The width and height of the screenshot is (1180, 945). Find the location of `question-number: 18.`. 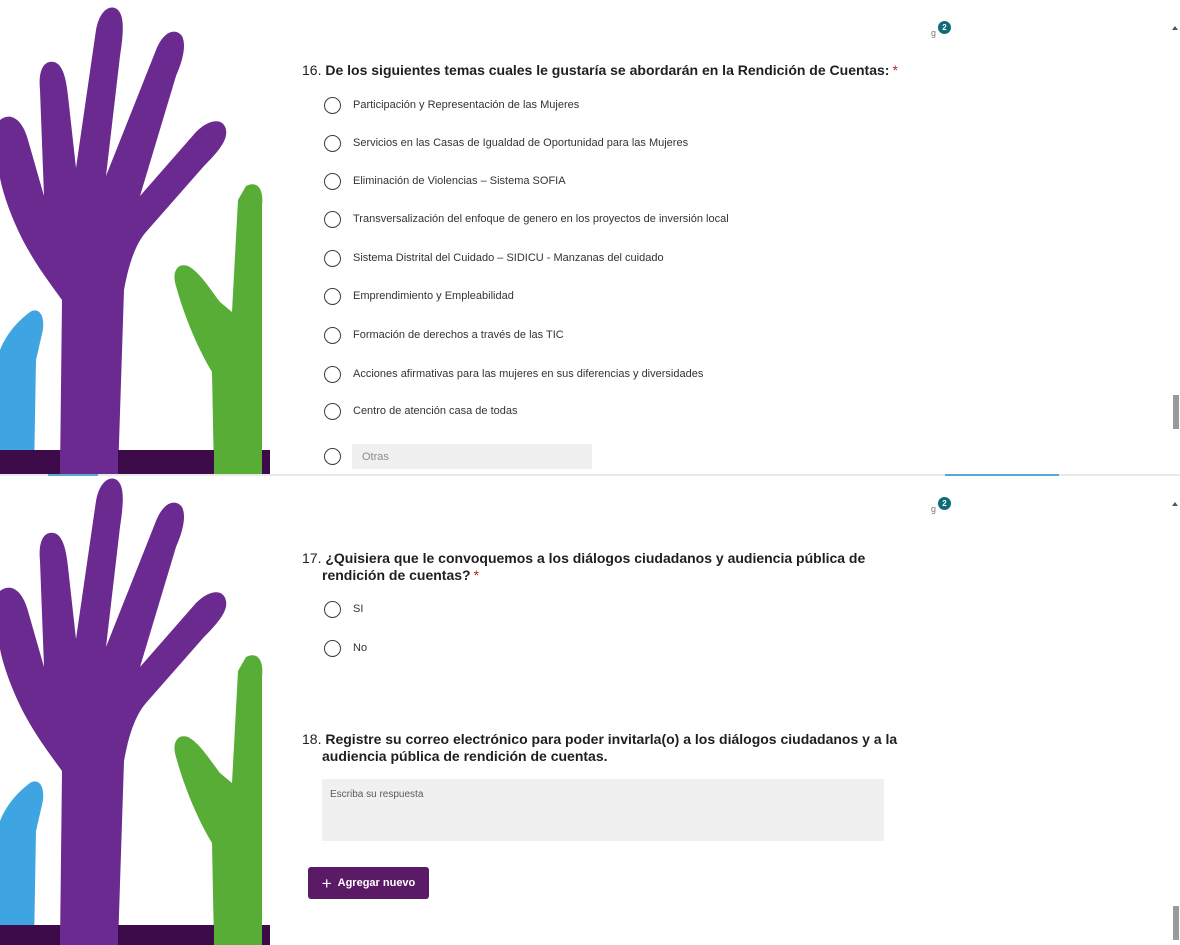

question-number: 18. is located at coordinates (312, 739).